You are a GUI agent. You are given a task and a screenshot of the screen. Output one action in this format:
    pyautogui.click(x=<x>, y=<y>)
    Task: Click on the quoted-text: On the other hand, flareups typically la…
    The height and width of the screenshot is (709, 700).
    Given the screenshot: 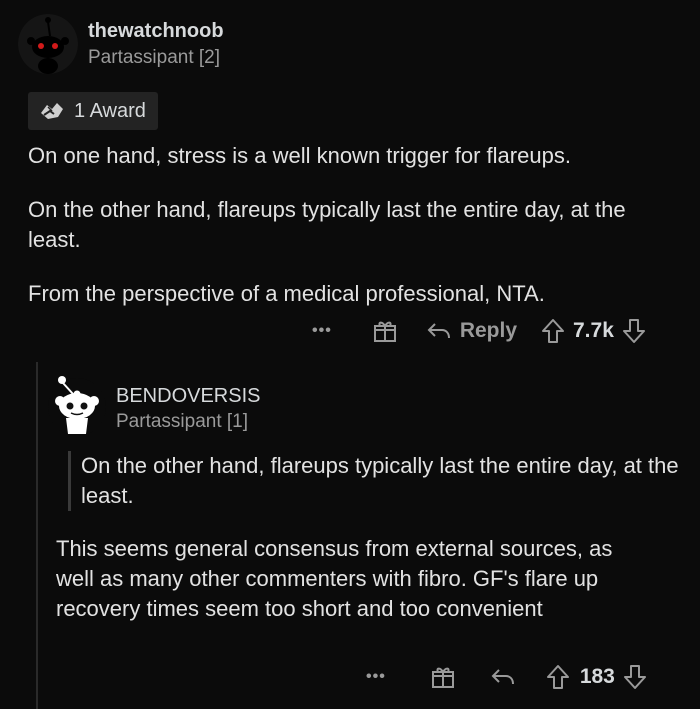 What is the action you would take?
    pyautogui.click(x=377, y=481)
    